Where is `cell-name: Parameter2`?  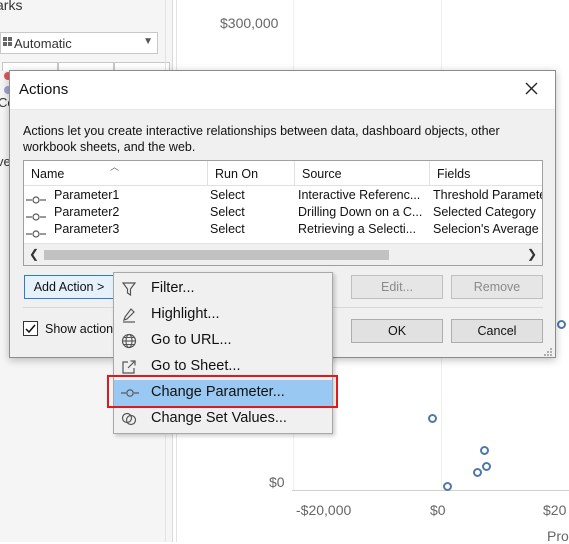
cell-name: Parameter2 is located at coordinates (87, 212).